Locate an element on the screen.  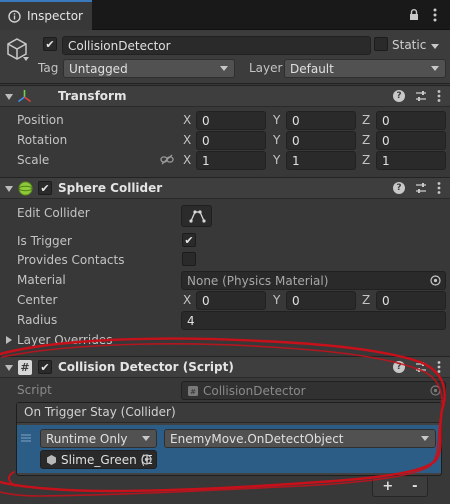
target-object-field: Slime_Green (E is located at coordinates (98, 459).